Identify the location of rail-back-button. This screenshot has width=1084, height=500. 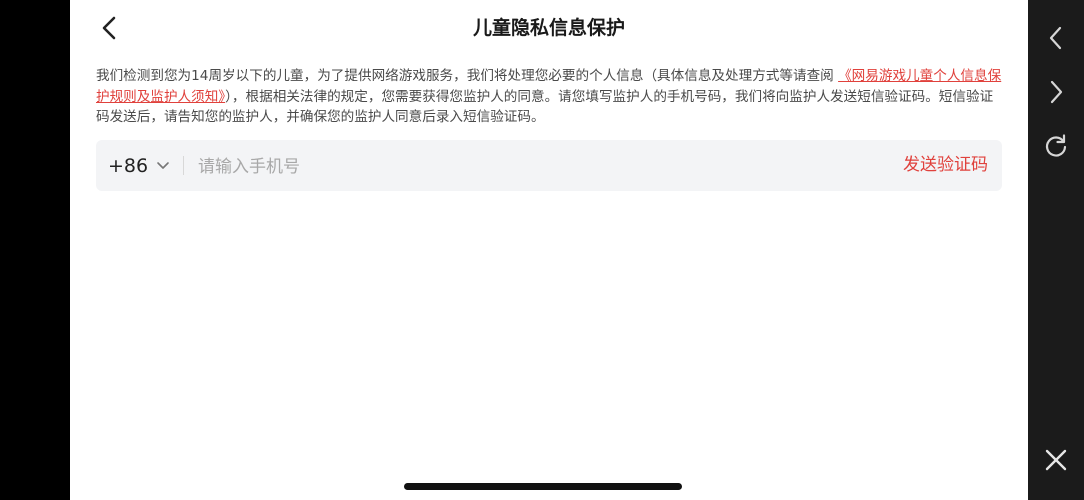
(1056, 38).